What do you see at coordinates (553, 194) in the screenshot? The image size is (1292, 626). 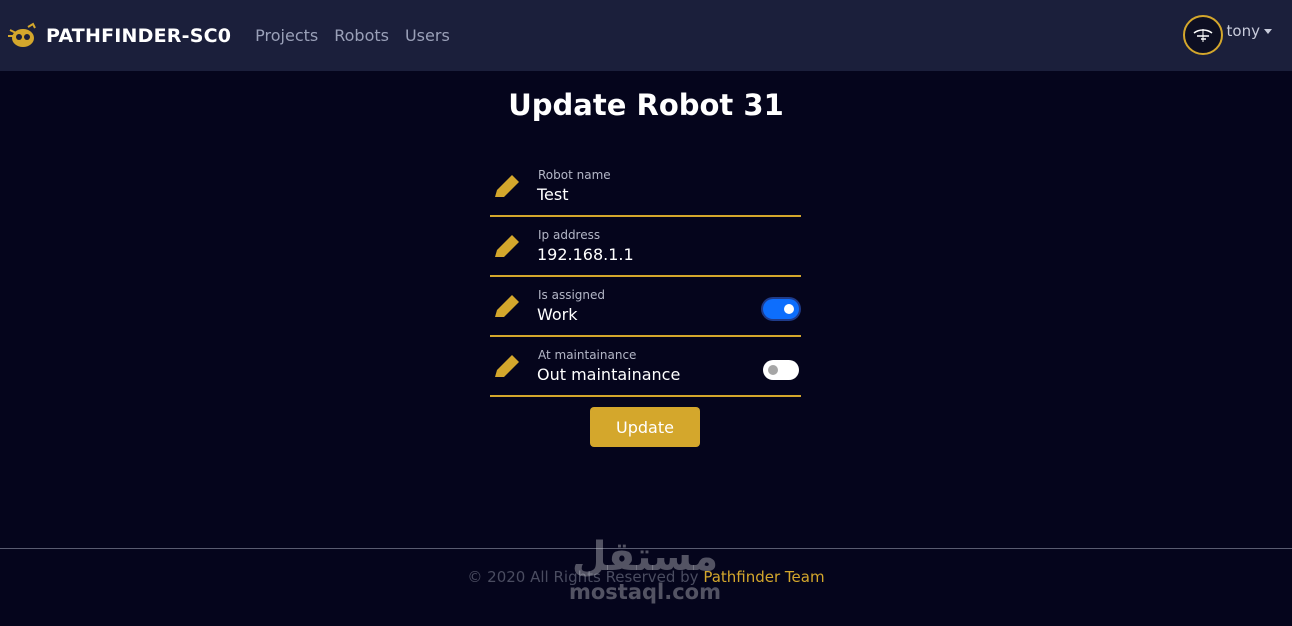 I see `robot-name-input: Test` at bounding box center [553, 194].